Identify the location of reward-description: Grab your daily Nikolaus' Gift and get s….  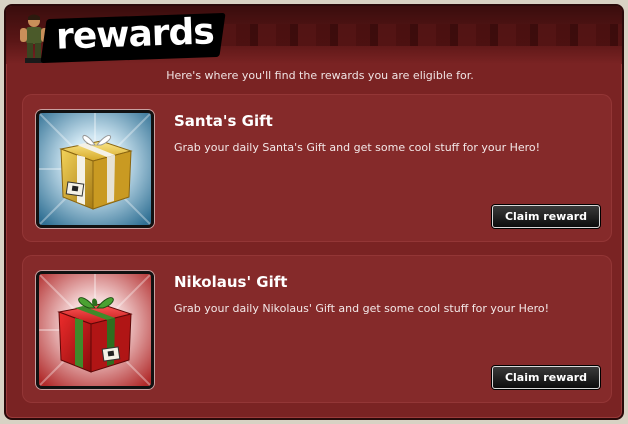
(362, 308).